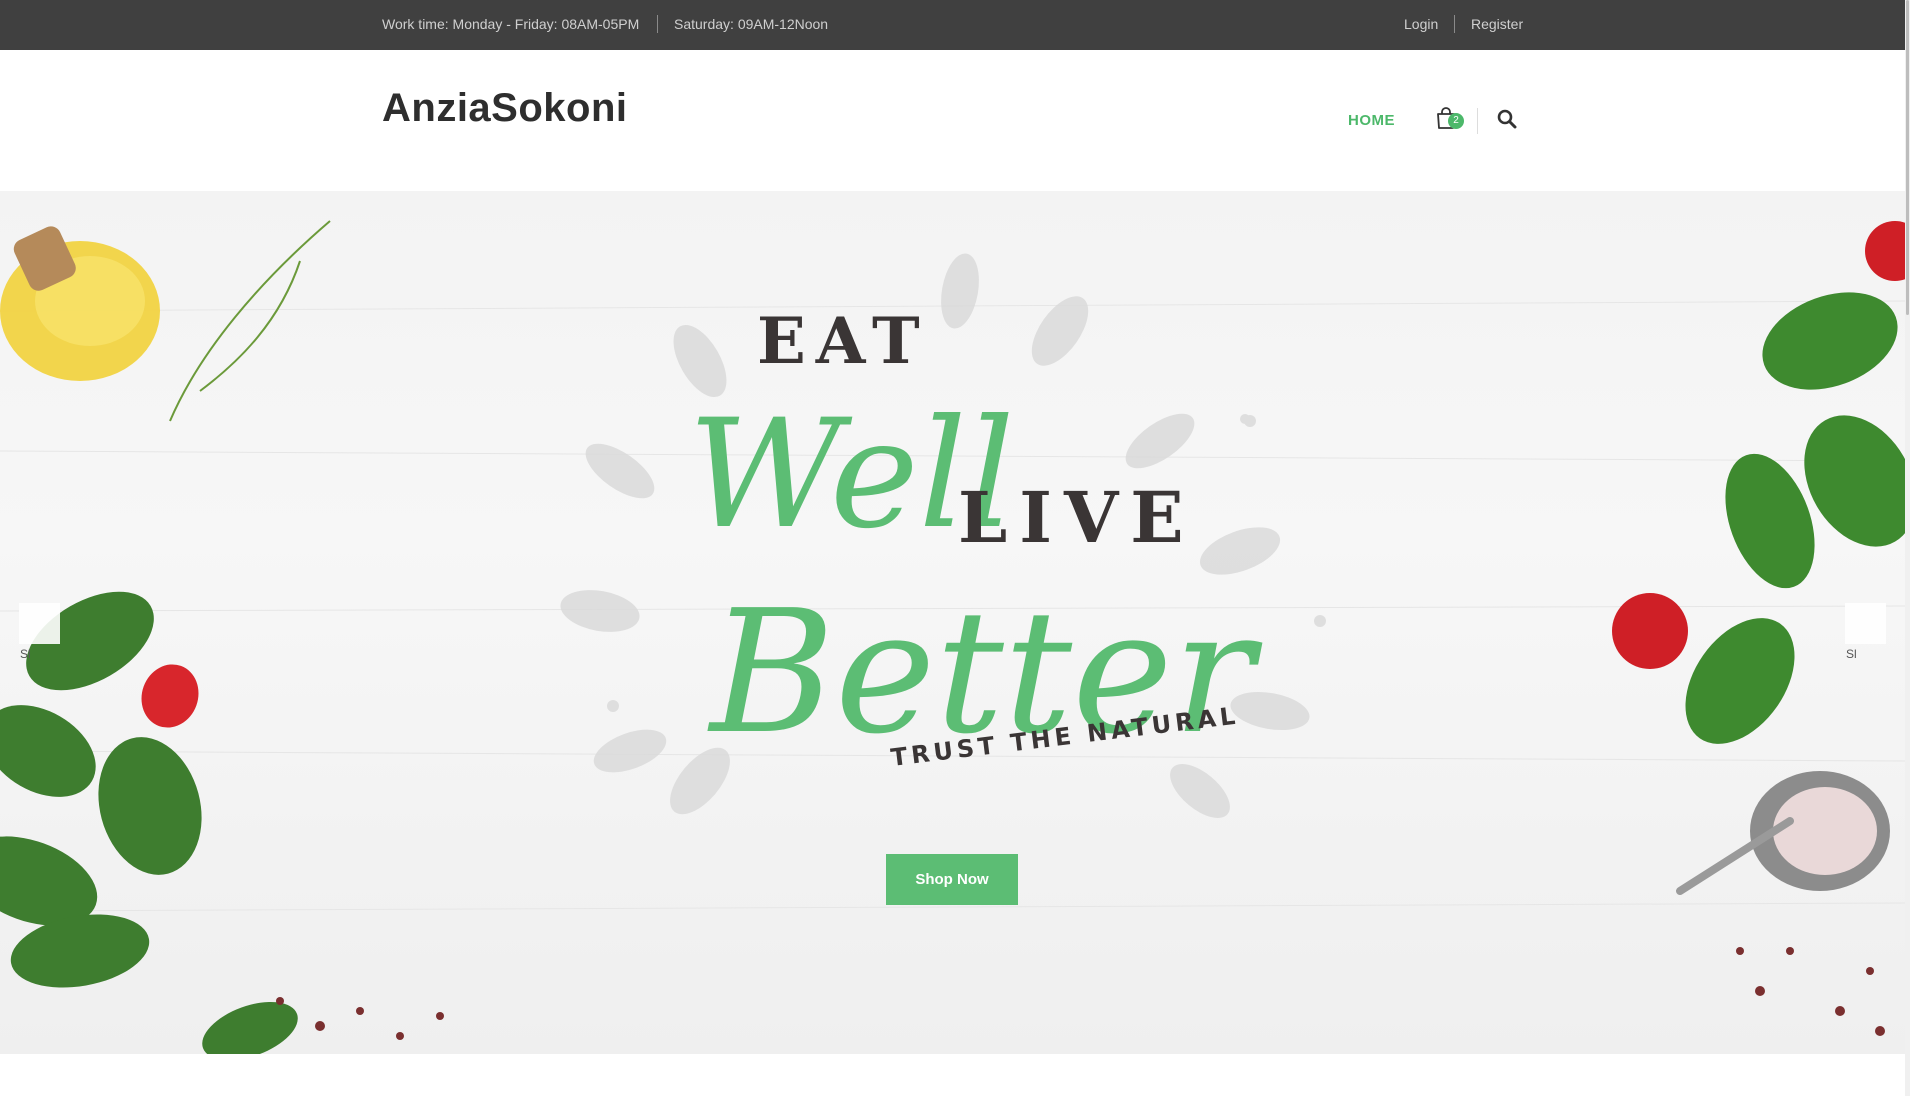 This screenshot has width=1910, height=1096. What do you see at coordinates (751, 24) in the screenshot?
I see `saturday-hours-text: Saturday: 09AM-12Noon` at bounding box center [751, 24].